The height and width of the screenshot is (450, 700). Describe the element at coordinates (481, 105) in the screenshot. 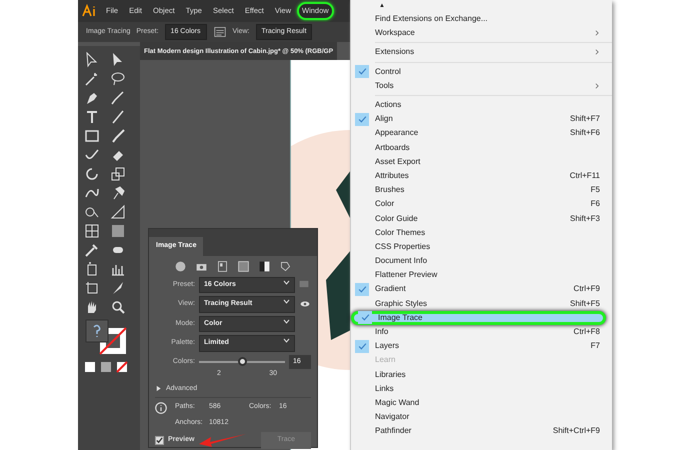

I see `menu-item: Actions` at that location.